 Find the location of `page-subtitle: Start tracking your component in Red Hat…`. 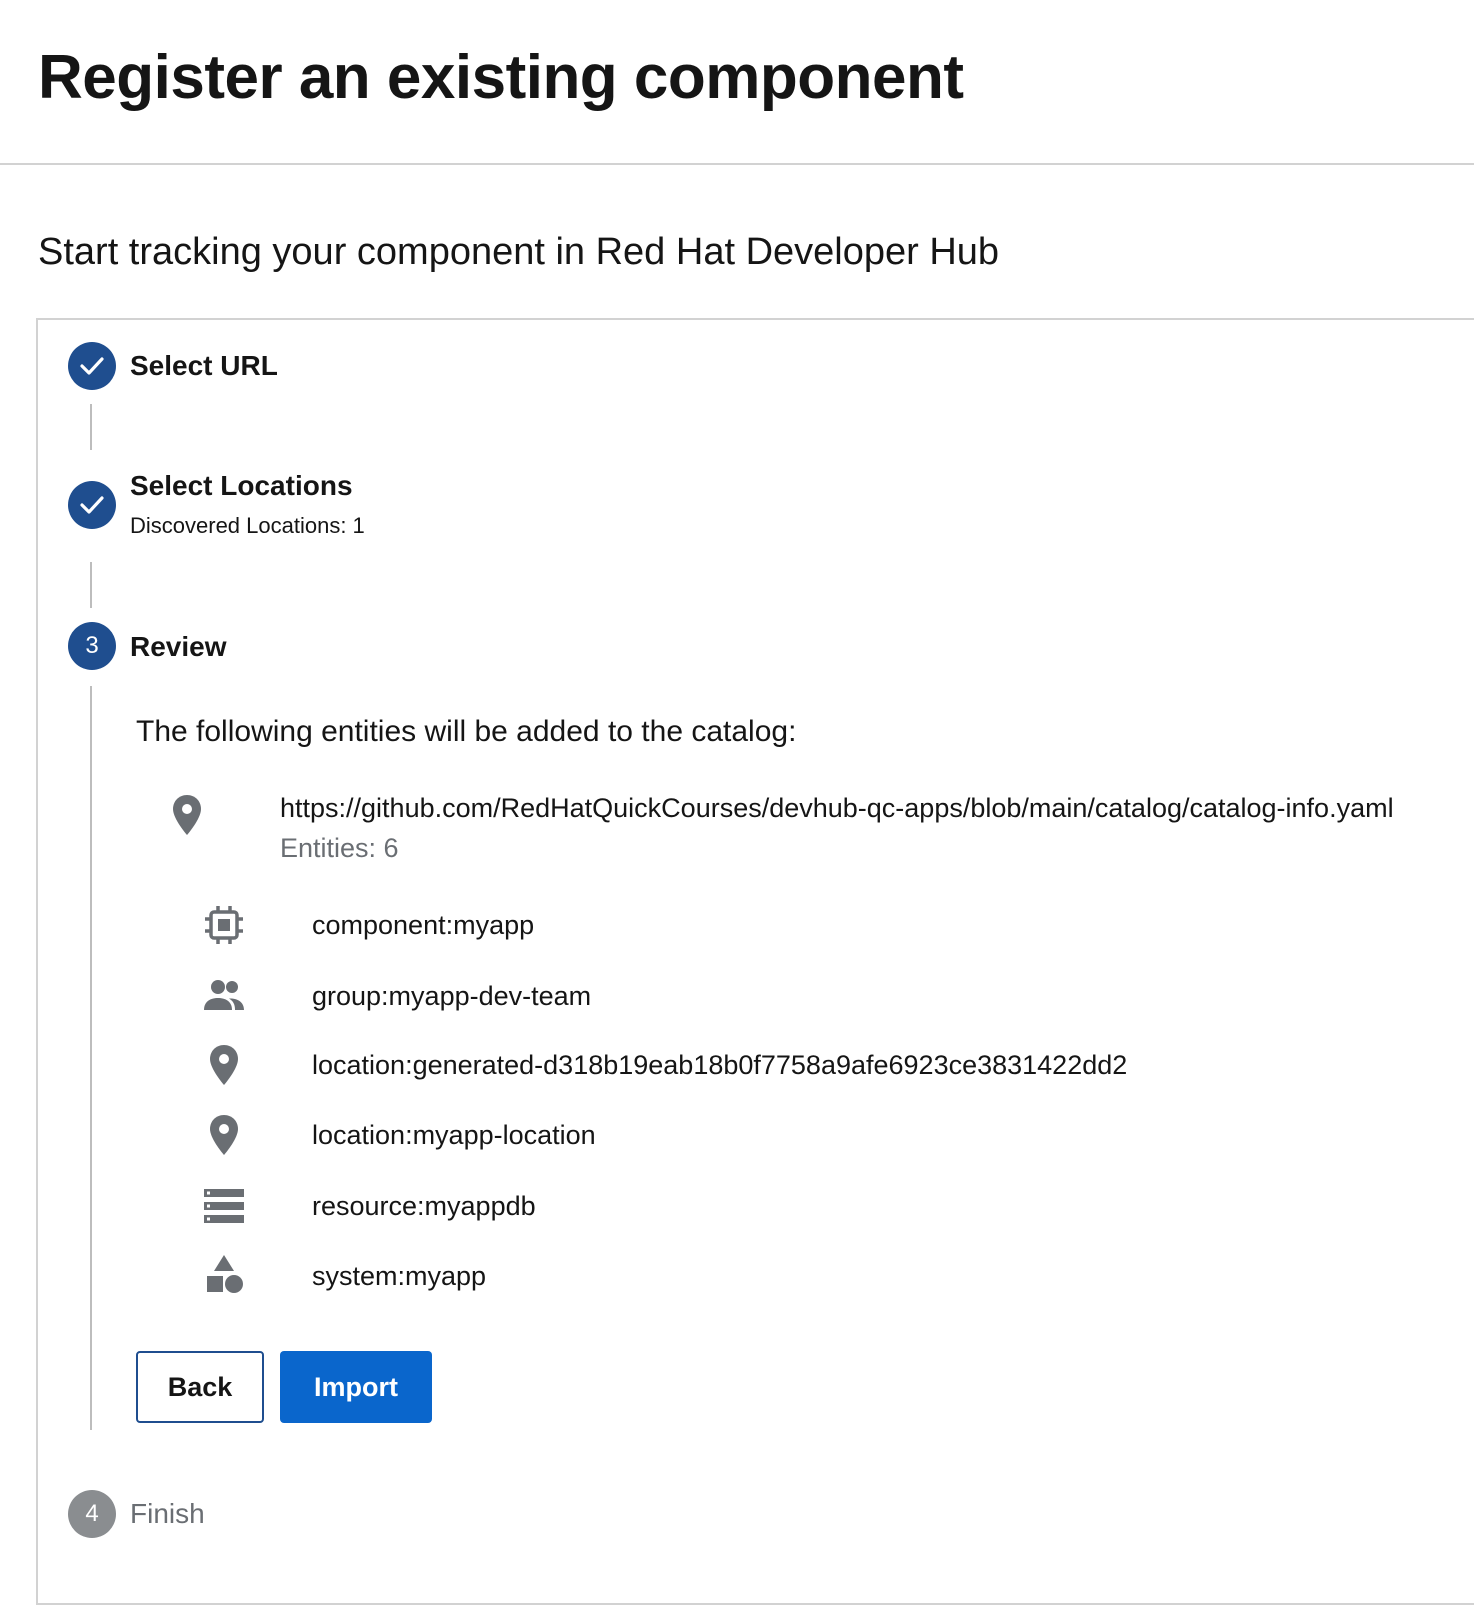

page-subtitle: Start tracking your component in Red Hat… is located at coordinates (519, 252).